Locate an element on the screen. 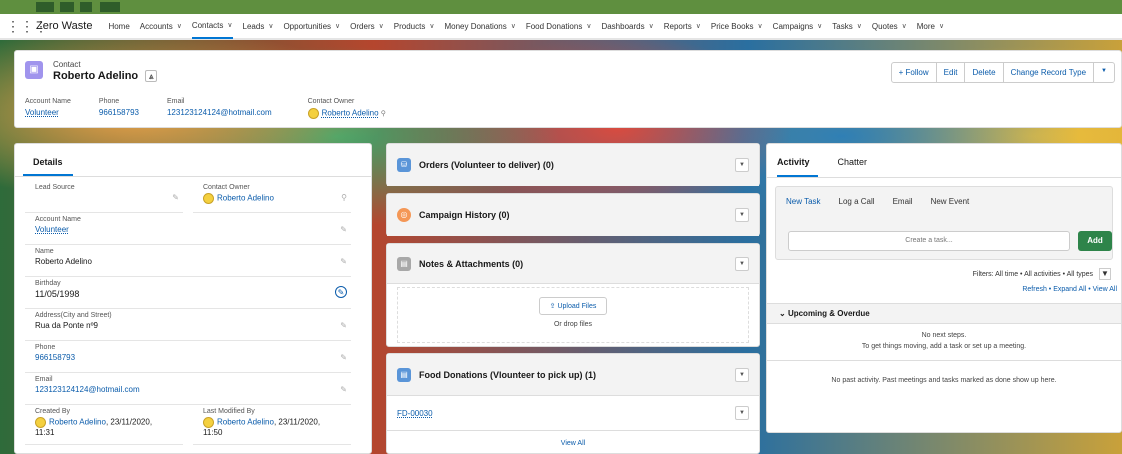 This screenshot has height=454, width=1122. notes-dropdown-icon: ▼ is located at coordinates (742, 263).